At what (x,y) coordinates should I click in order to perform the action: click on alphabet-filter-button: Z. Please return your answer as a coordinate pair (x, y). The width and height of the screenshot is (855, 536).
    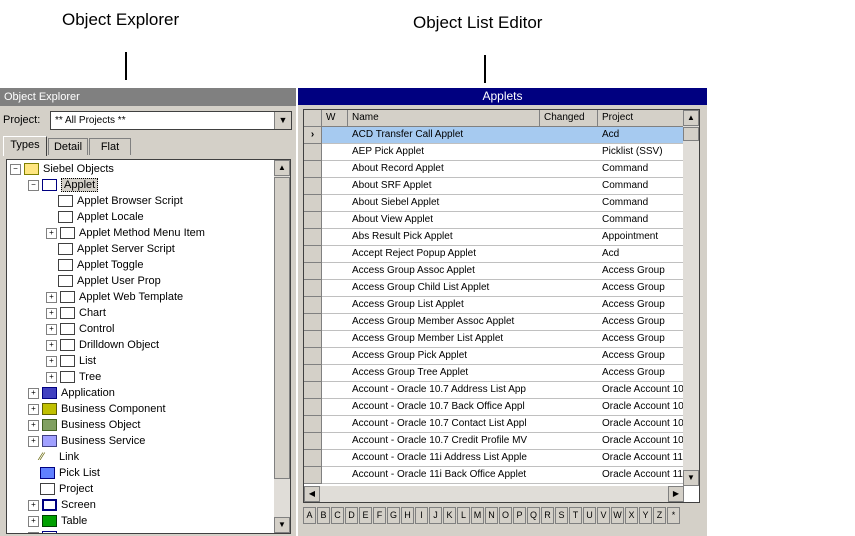
    Looking at the image, I should click on (659, 515).